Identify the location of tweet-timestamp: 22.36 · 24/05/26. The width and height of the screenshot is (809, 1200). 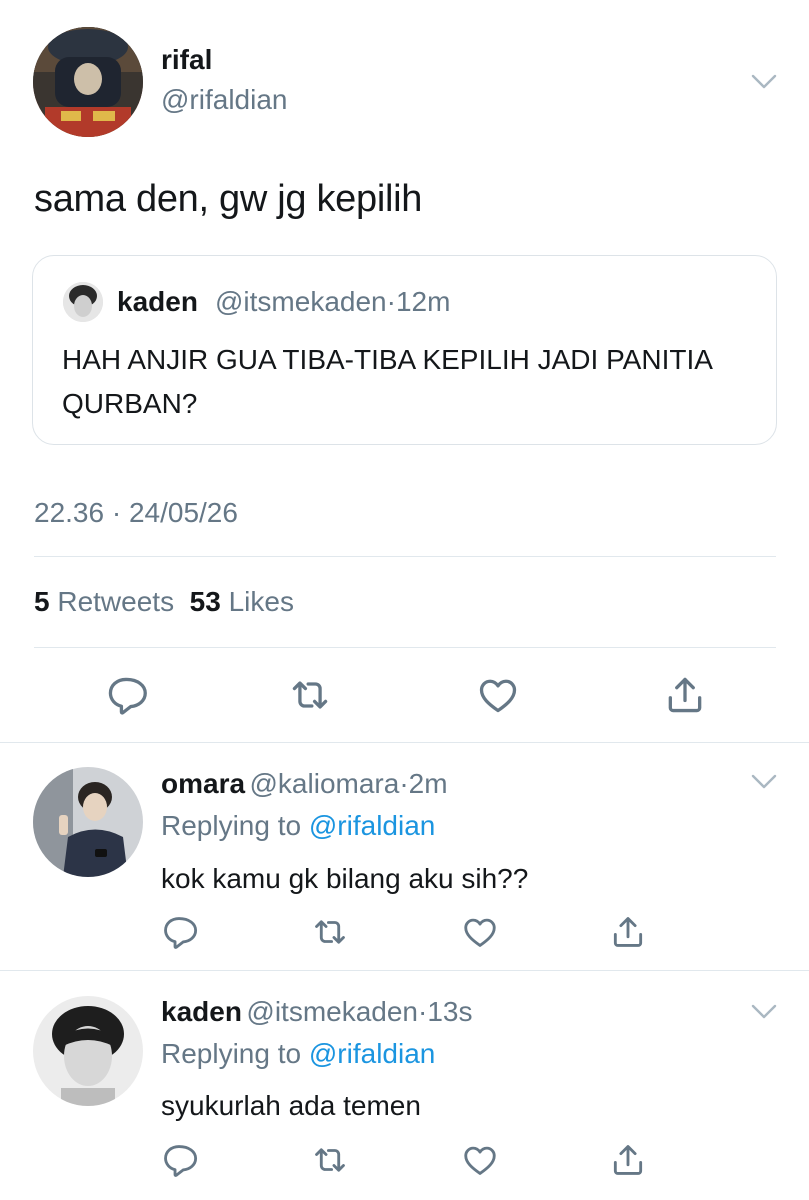
(136, 512).